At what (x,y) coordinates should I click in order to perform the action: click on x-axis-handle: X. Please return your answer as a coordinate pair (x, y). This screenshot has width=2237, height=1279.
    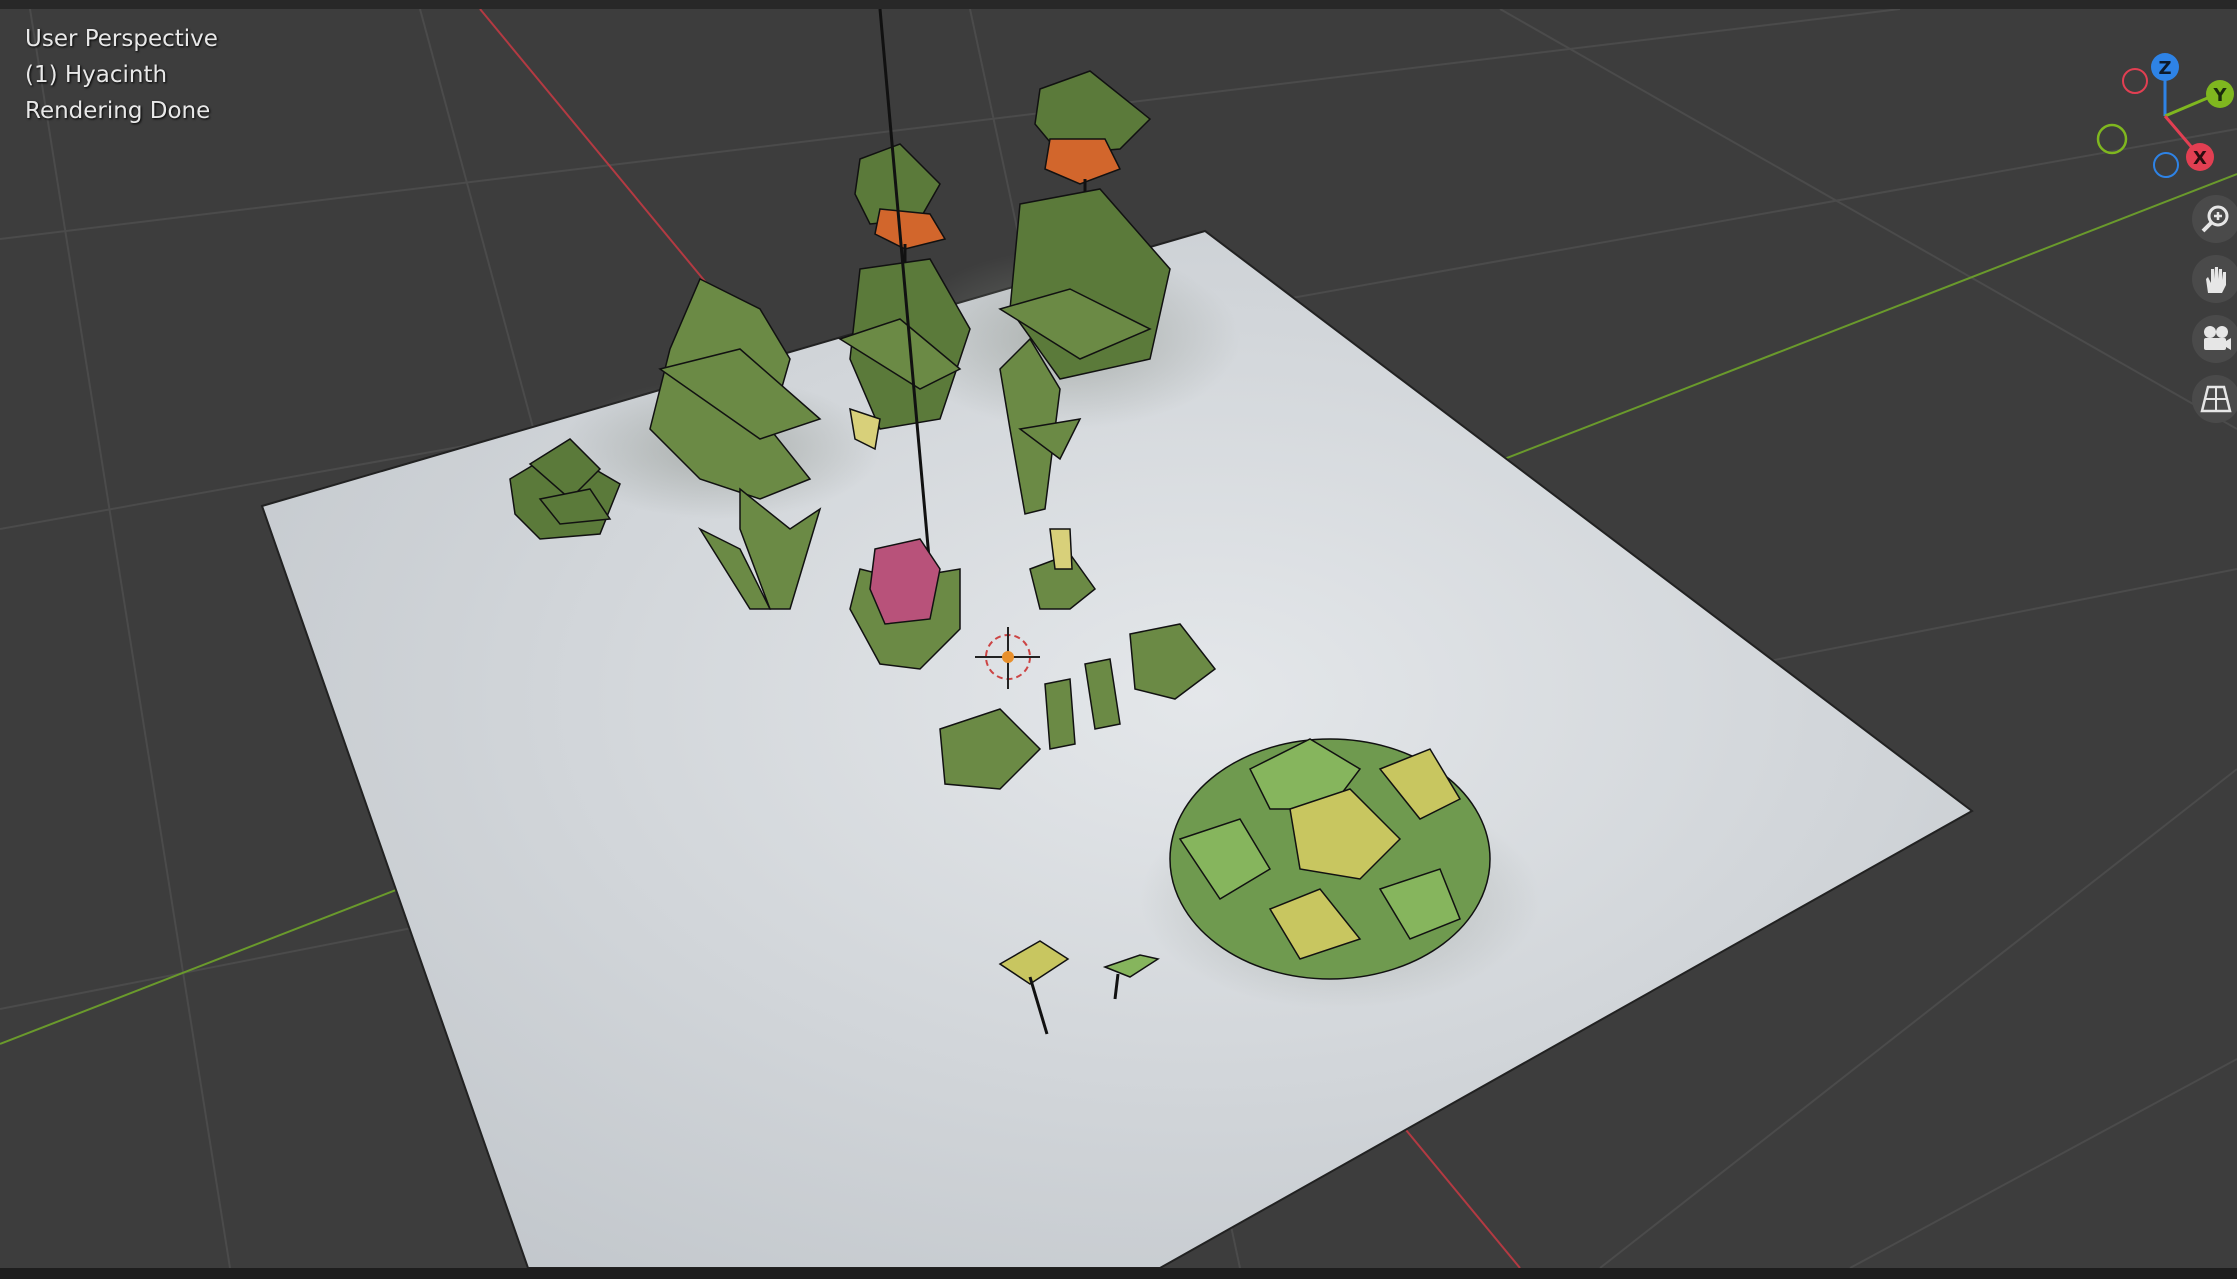
    Looking at the image, I should click on (2200, 157).